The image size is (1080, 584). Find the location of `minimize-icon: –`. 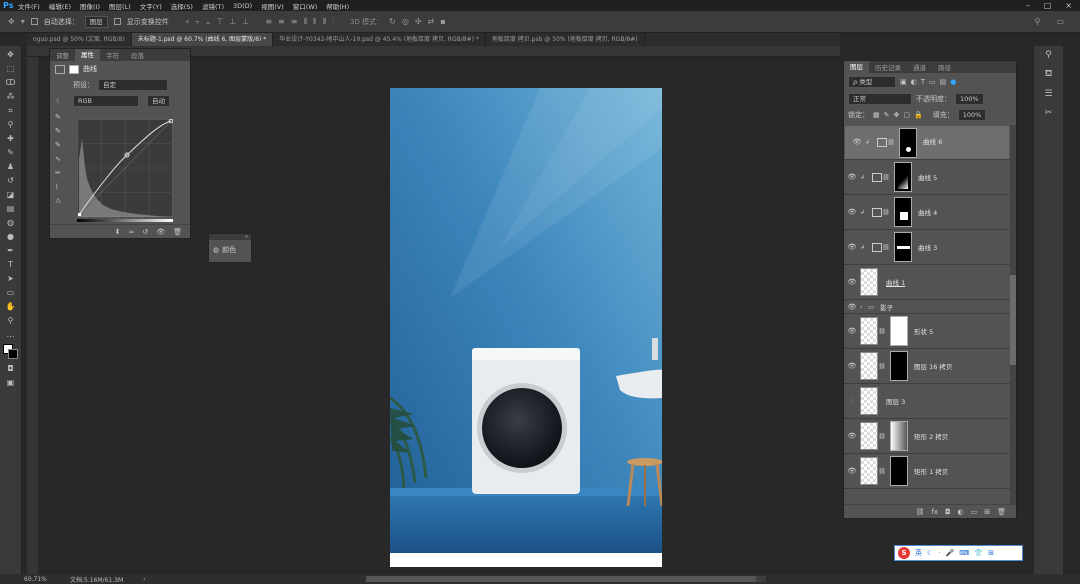

minimize-icon: – is located at coordinates (1028, 5).